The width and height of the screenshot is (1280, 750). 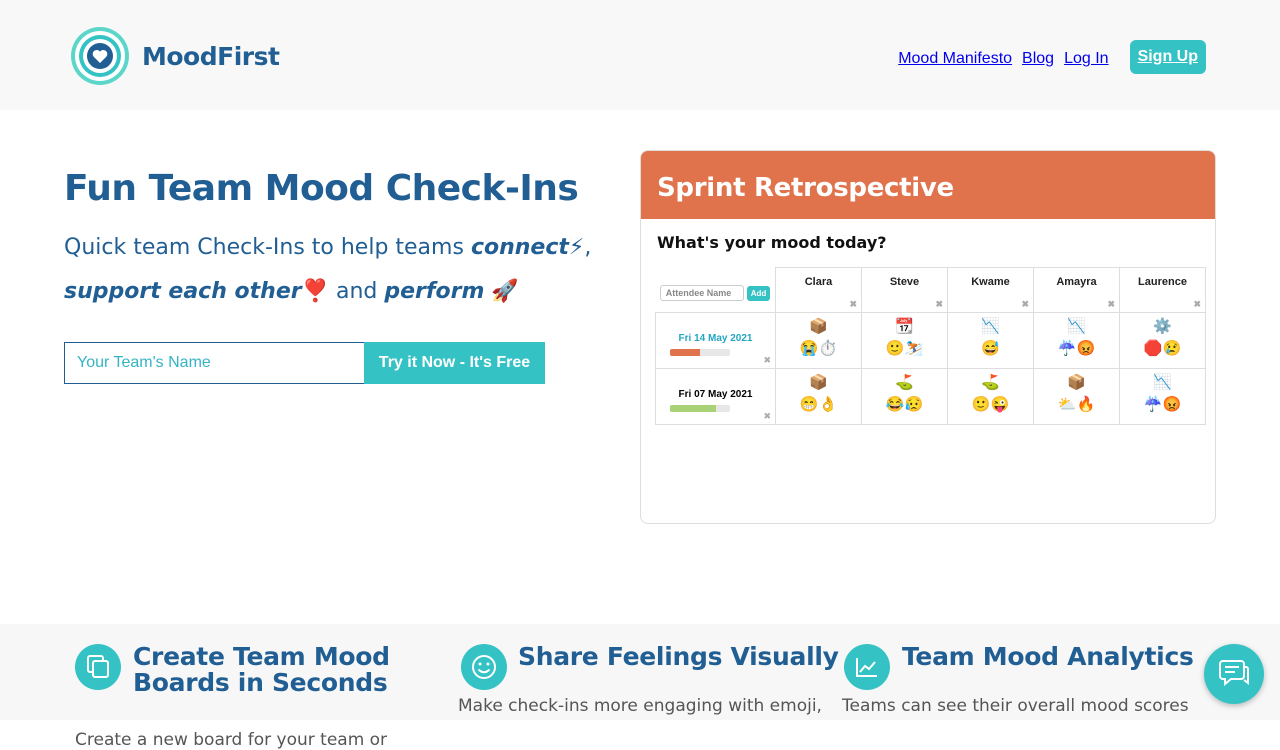 I want to click on nav-login: Log In, so click(x=1086, y=59).